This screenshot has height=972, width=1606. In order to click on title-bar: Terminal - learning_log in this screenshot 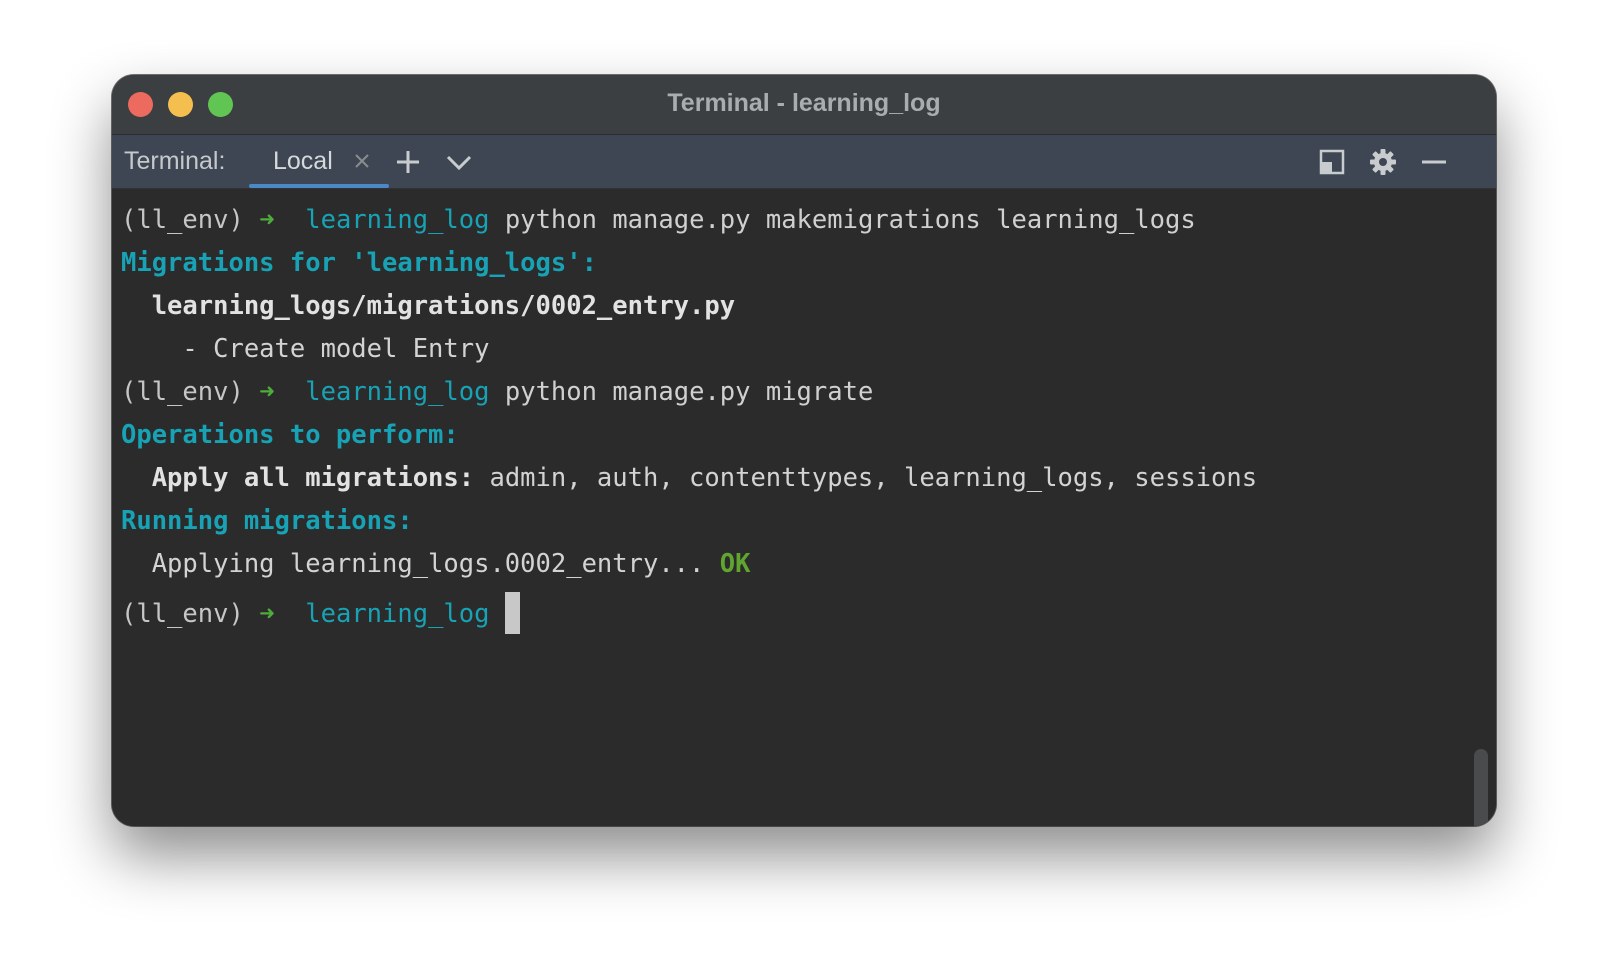, I will do `click(804, 105)`.